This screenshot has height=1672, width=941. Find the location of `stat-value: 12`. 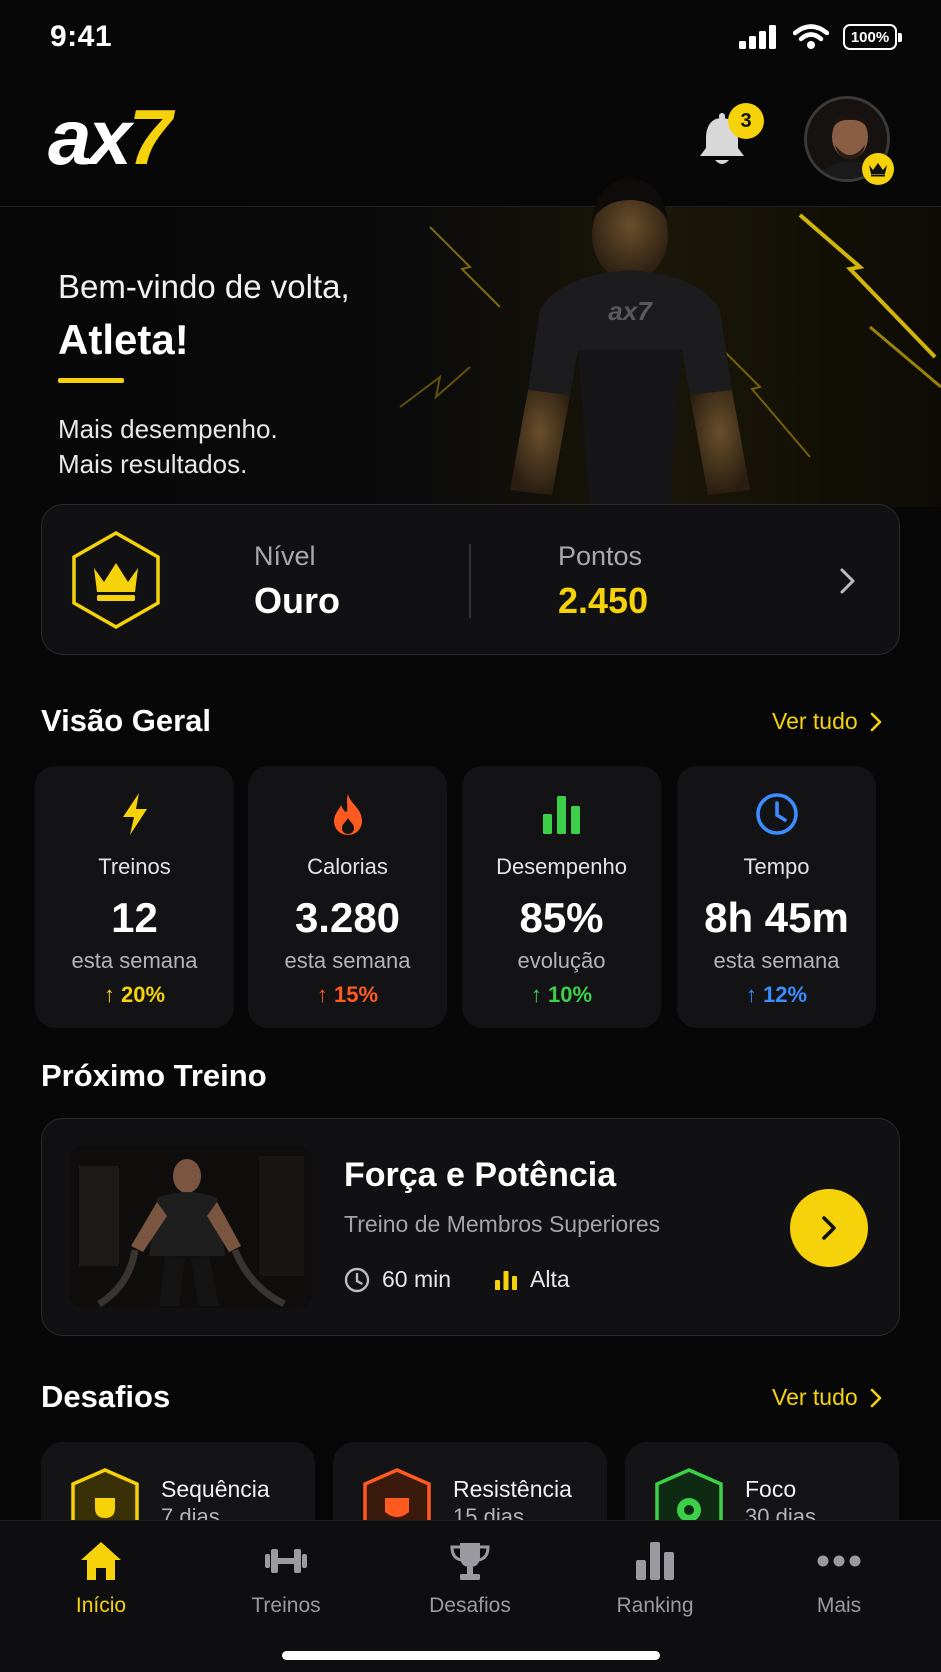

stat-value: 12 is located at coordinates (134, 917).